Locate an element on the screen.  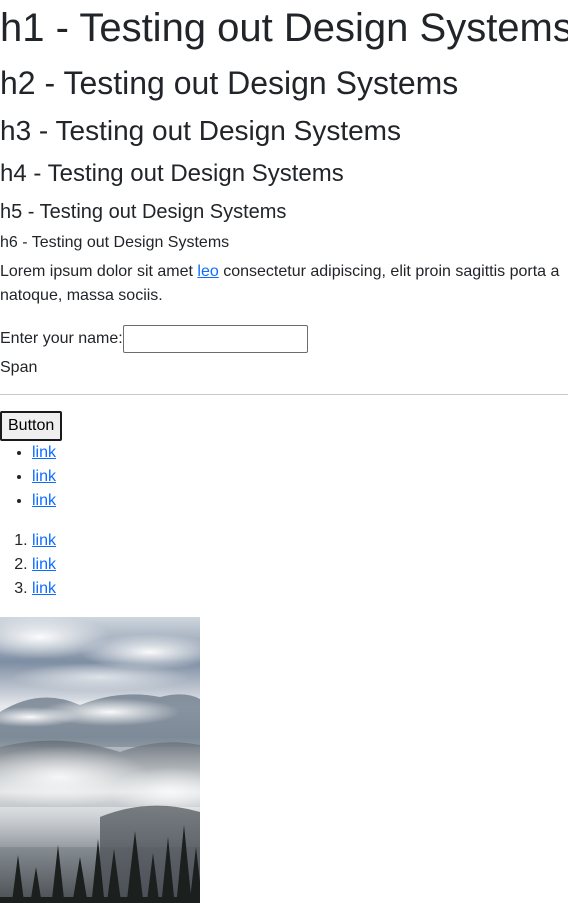
heading-h1: h1 - Testing out Design Systems is located at coordinates (284, 28).